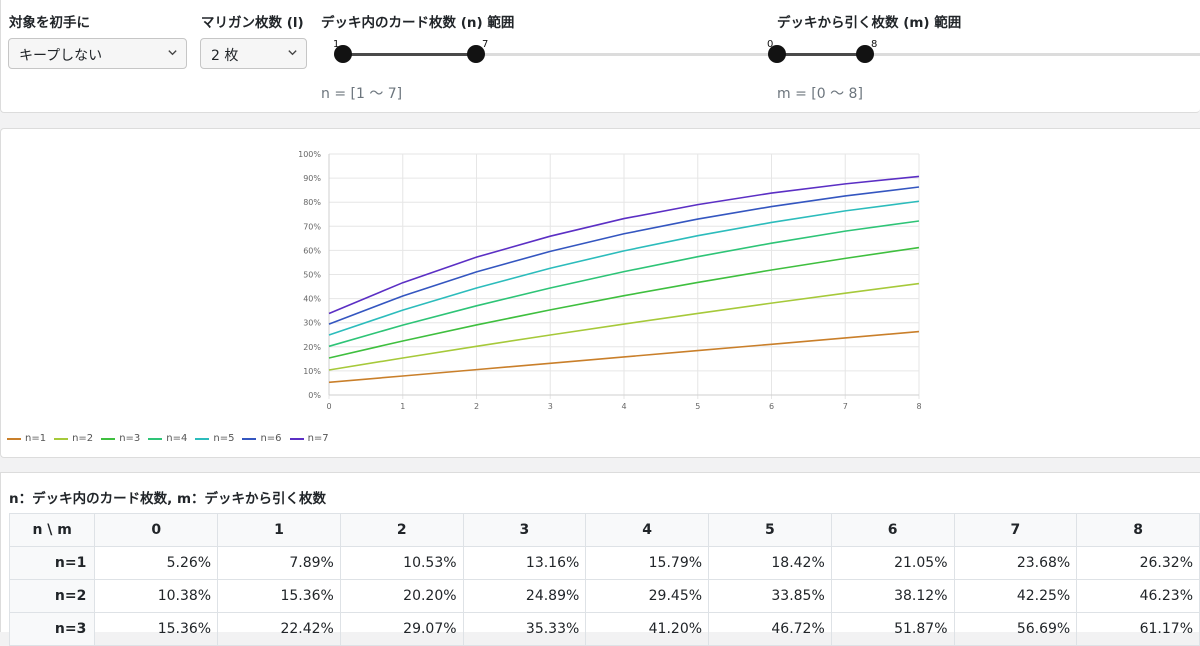  I want to click on legend-item: n=2, so click(73, 438).